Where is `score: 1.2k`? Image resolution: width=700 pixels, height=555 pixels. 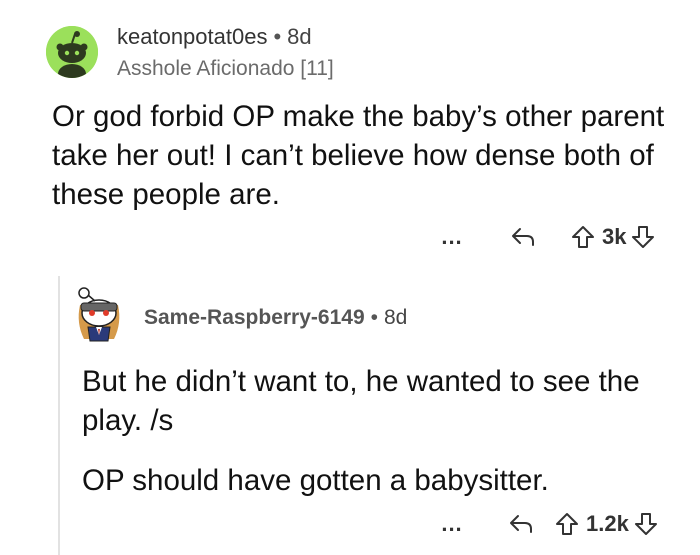
score: 1.2k is located at coordinates (607, 523).